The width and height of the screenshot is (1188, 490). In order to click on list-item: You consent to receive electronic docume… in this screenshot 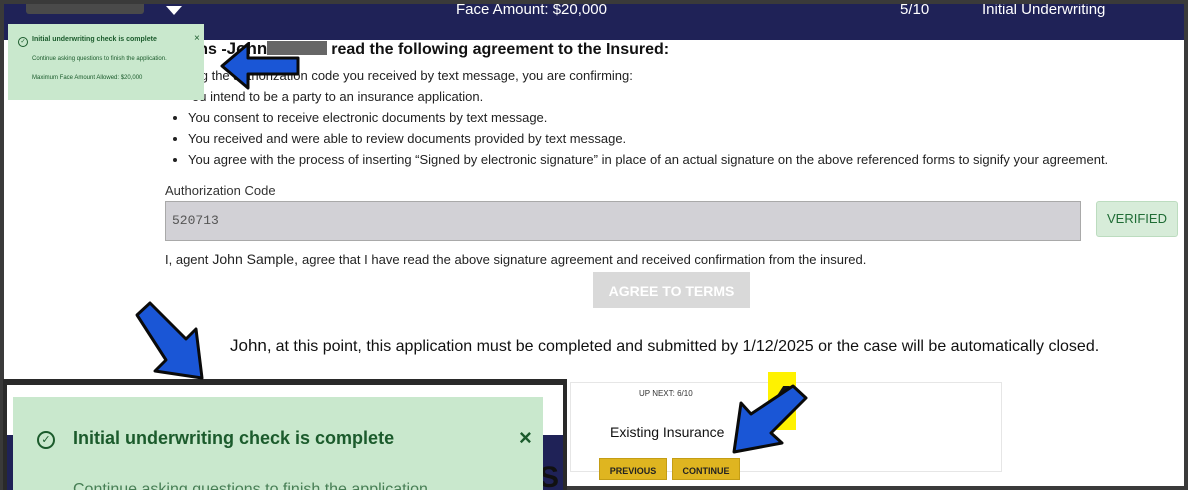, I will do `click(648, 117)`.